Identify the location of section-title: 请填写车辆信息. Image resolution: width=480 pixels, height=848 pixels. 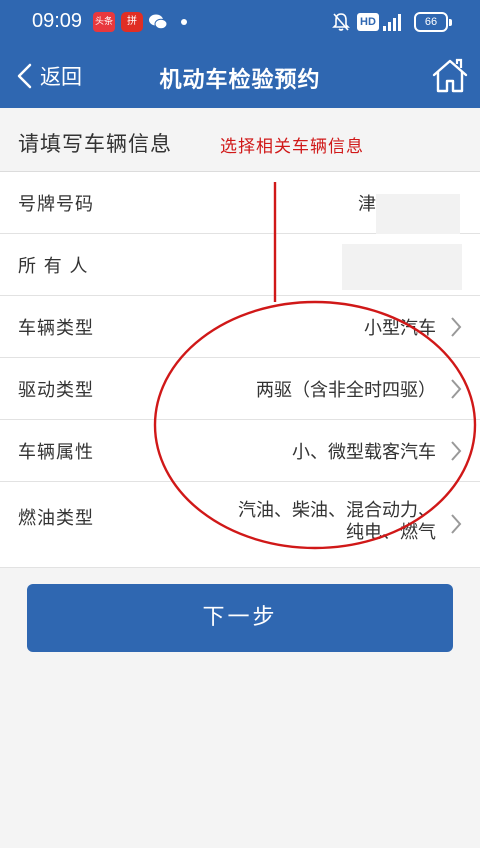
(95, 144).